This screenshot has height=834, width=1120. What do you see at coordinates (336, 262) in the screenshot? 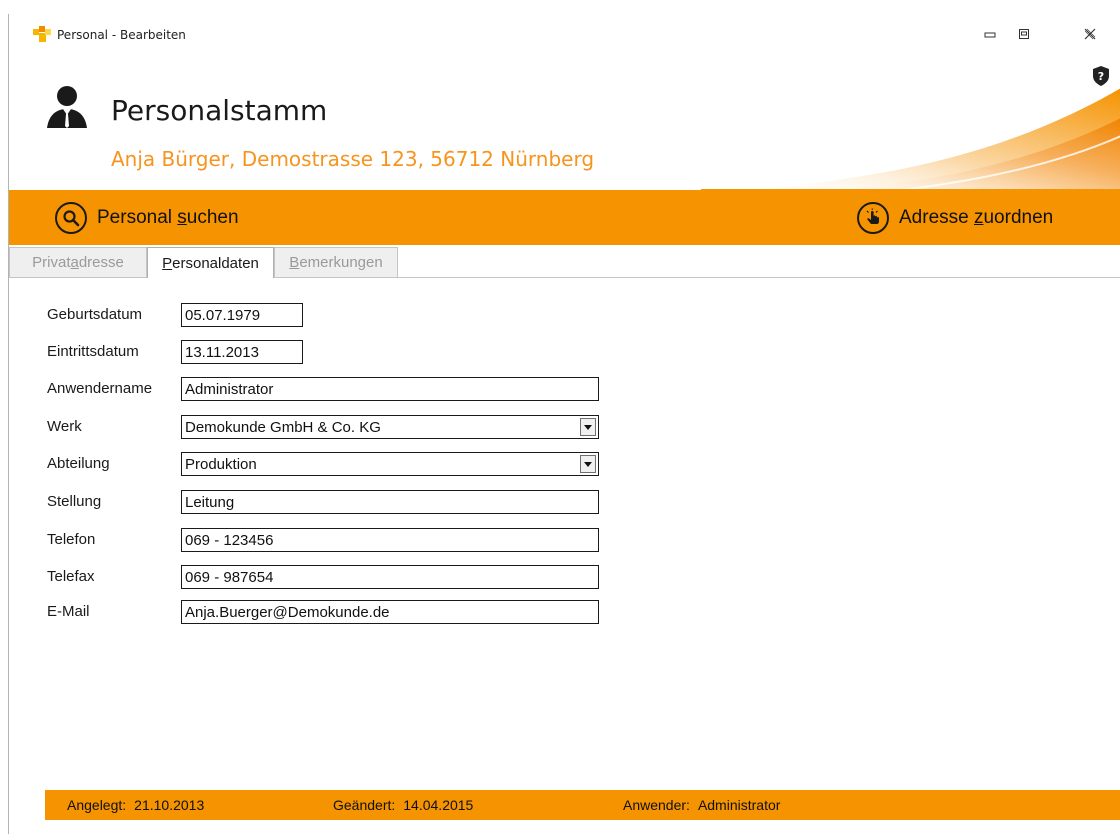
I see `tab-bemerkungen: Bemerkungen` at bounding box center [336, 262].